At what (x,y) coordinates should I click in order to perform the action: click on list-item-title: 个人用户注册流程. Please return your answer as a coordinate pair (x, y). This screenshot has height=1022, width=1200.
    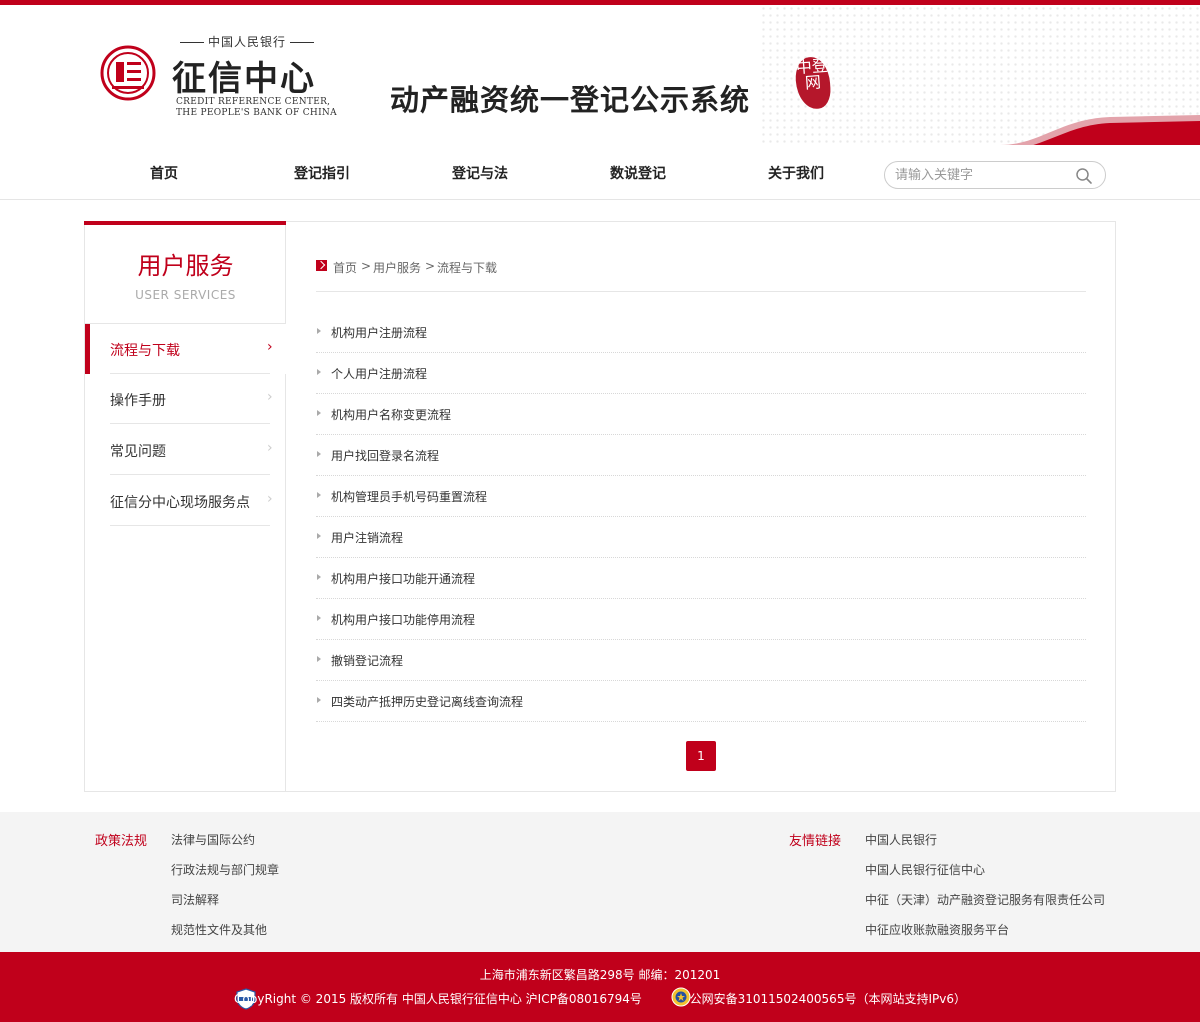
    Looking at the image, I should click on (379, 373).